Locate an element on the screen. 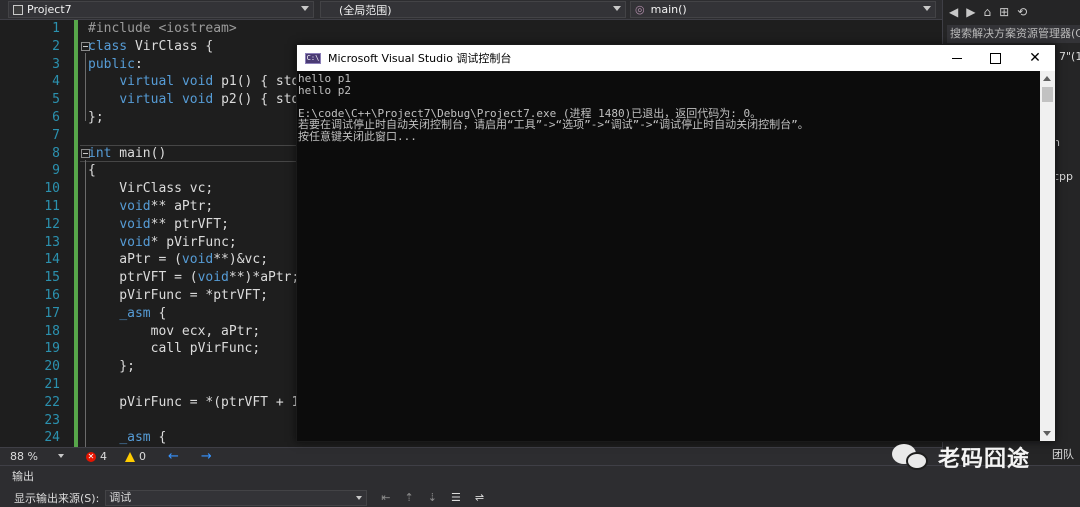  output-toolbar: 显示输出来源(S): 调试 ⇤ ⇡ ⇣ ☰ ⇌ is located at coordinates (540, 497).